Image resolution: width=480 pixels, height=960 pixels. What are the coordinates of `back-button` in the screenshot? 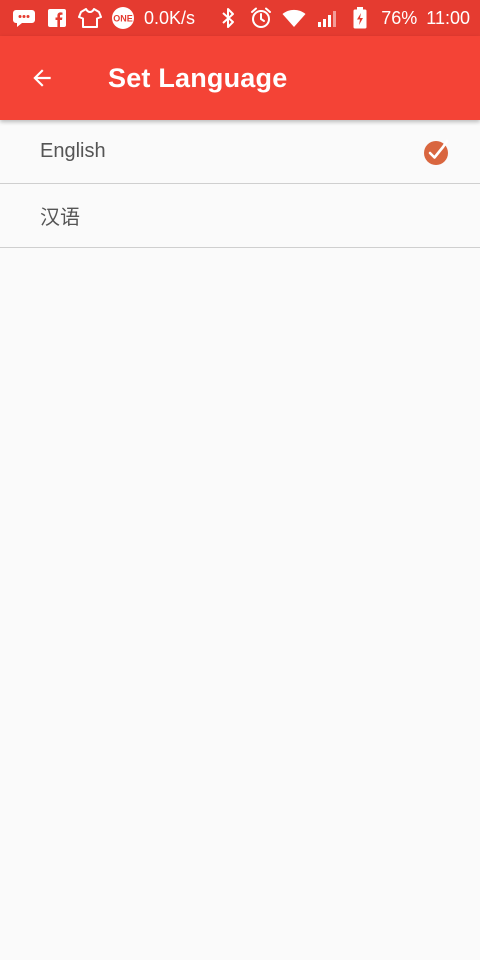 It's located at (42, 78).